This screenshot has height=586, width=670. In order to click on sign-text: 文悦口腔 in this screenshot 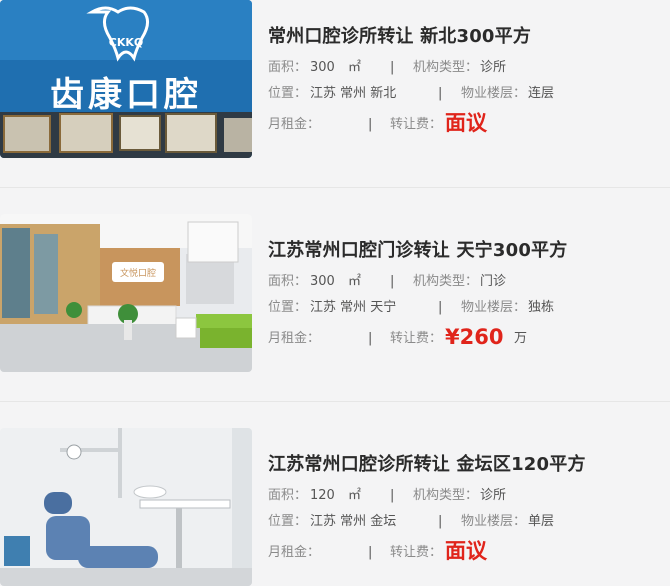, I will do `click(138, 273)`.